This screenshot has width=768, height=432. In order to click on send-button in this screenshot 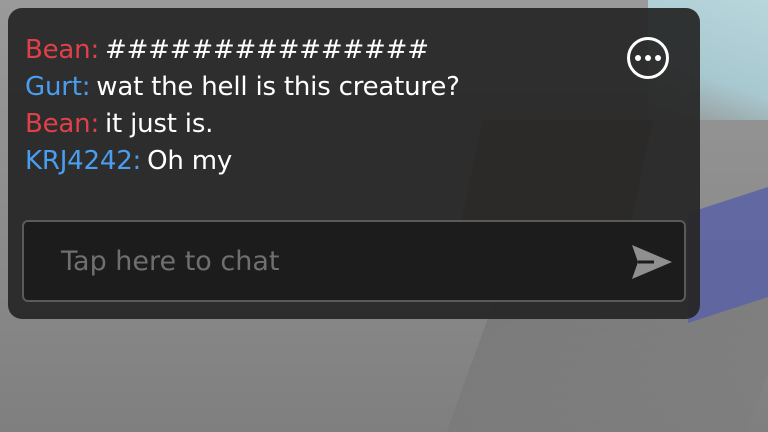, I will do `click(652, 262)`.